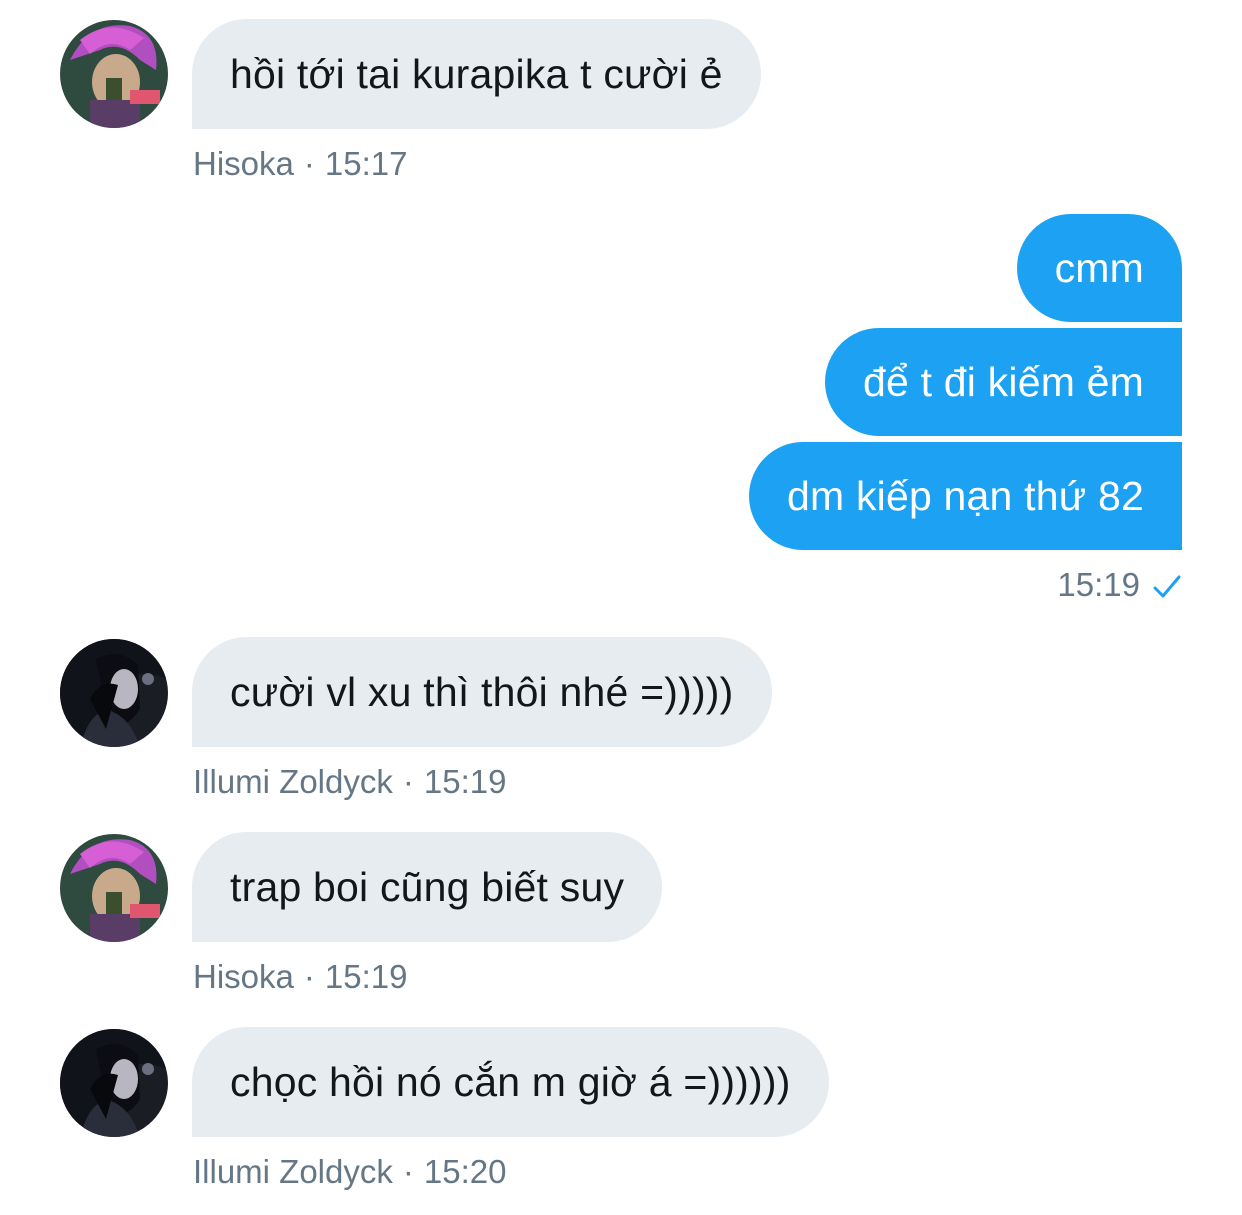 The height and width of the screenshot is (1215, 1242). I want to click on message-meta: Illumi Zoldyck · 15:19, so click(349, 782).